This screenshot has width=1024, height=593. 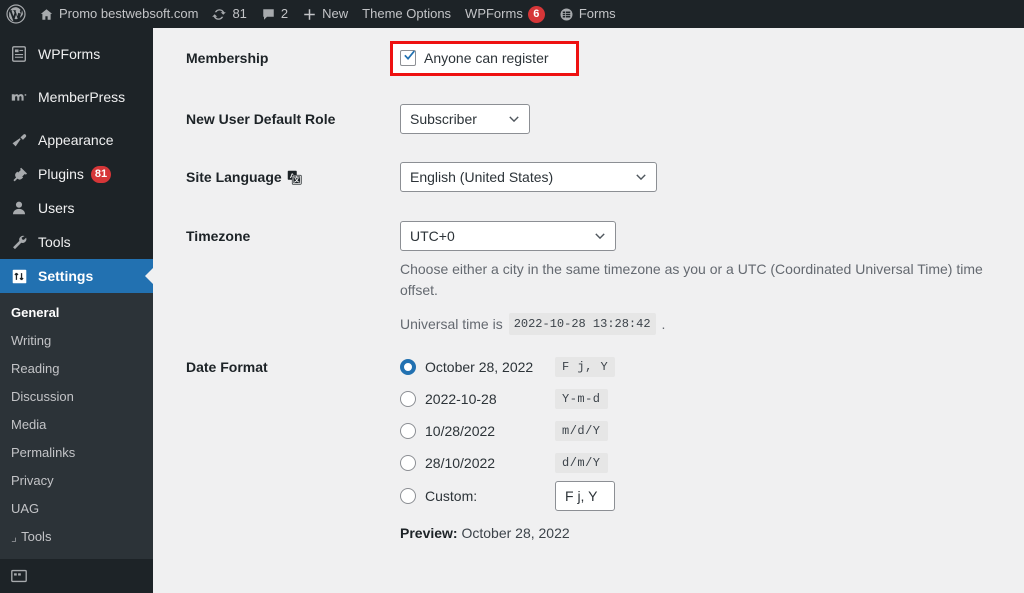 I want to click on forms-icon, so click(x=566, y=14).